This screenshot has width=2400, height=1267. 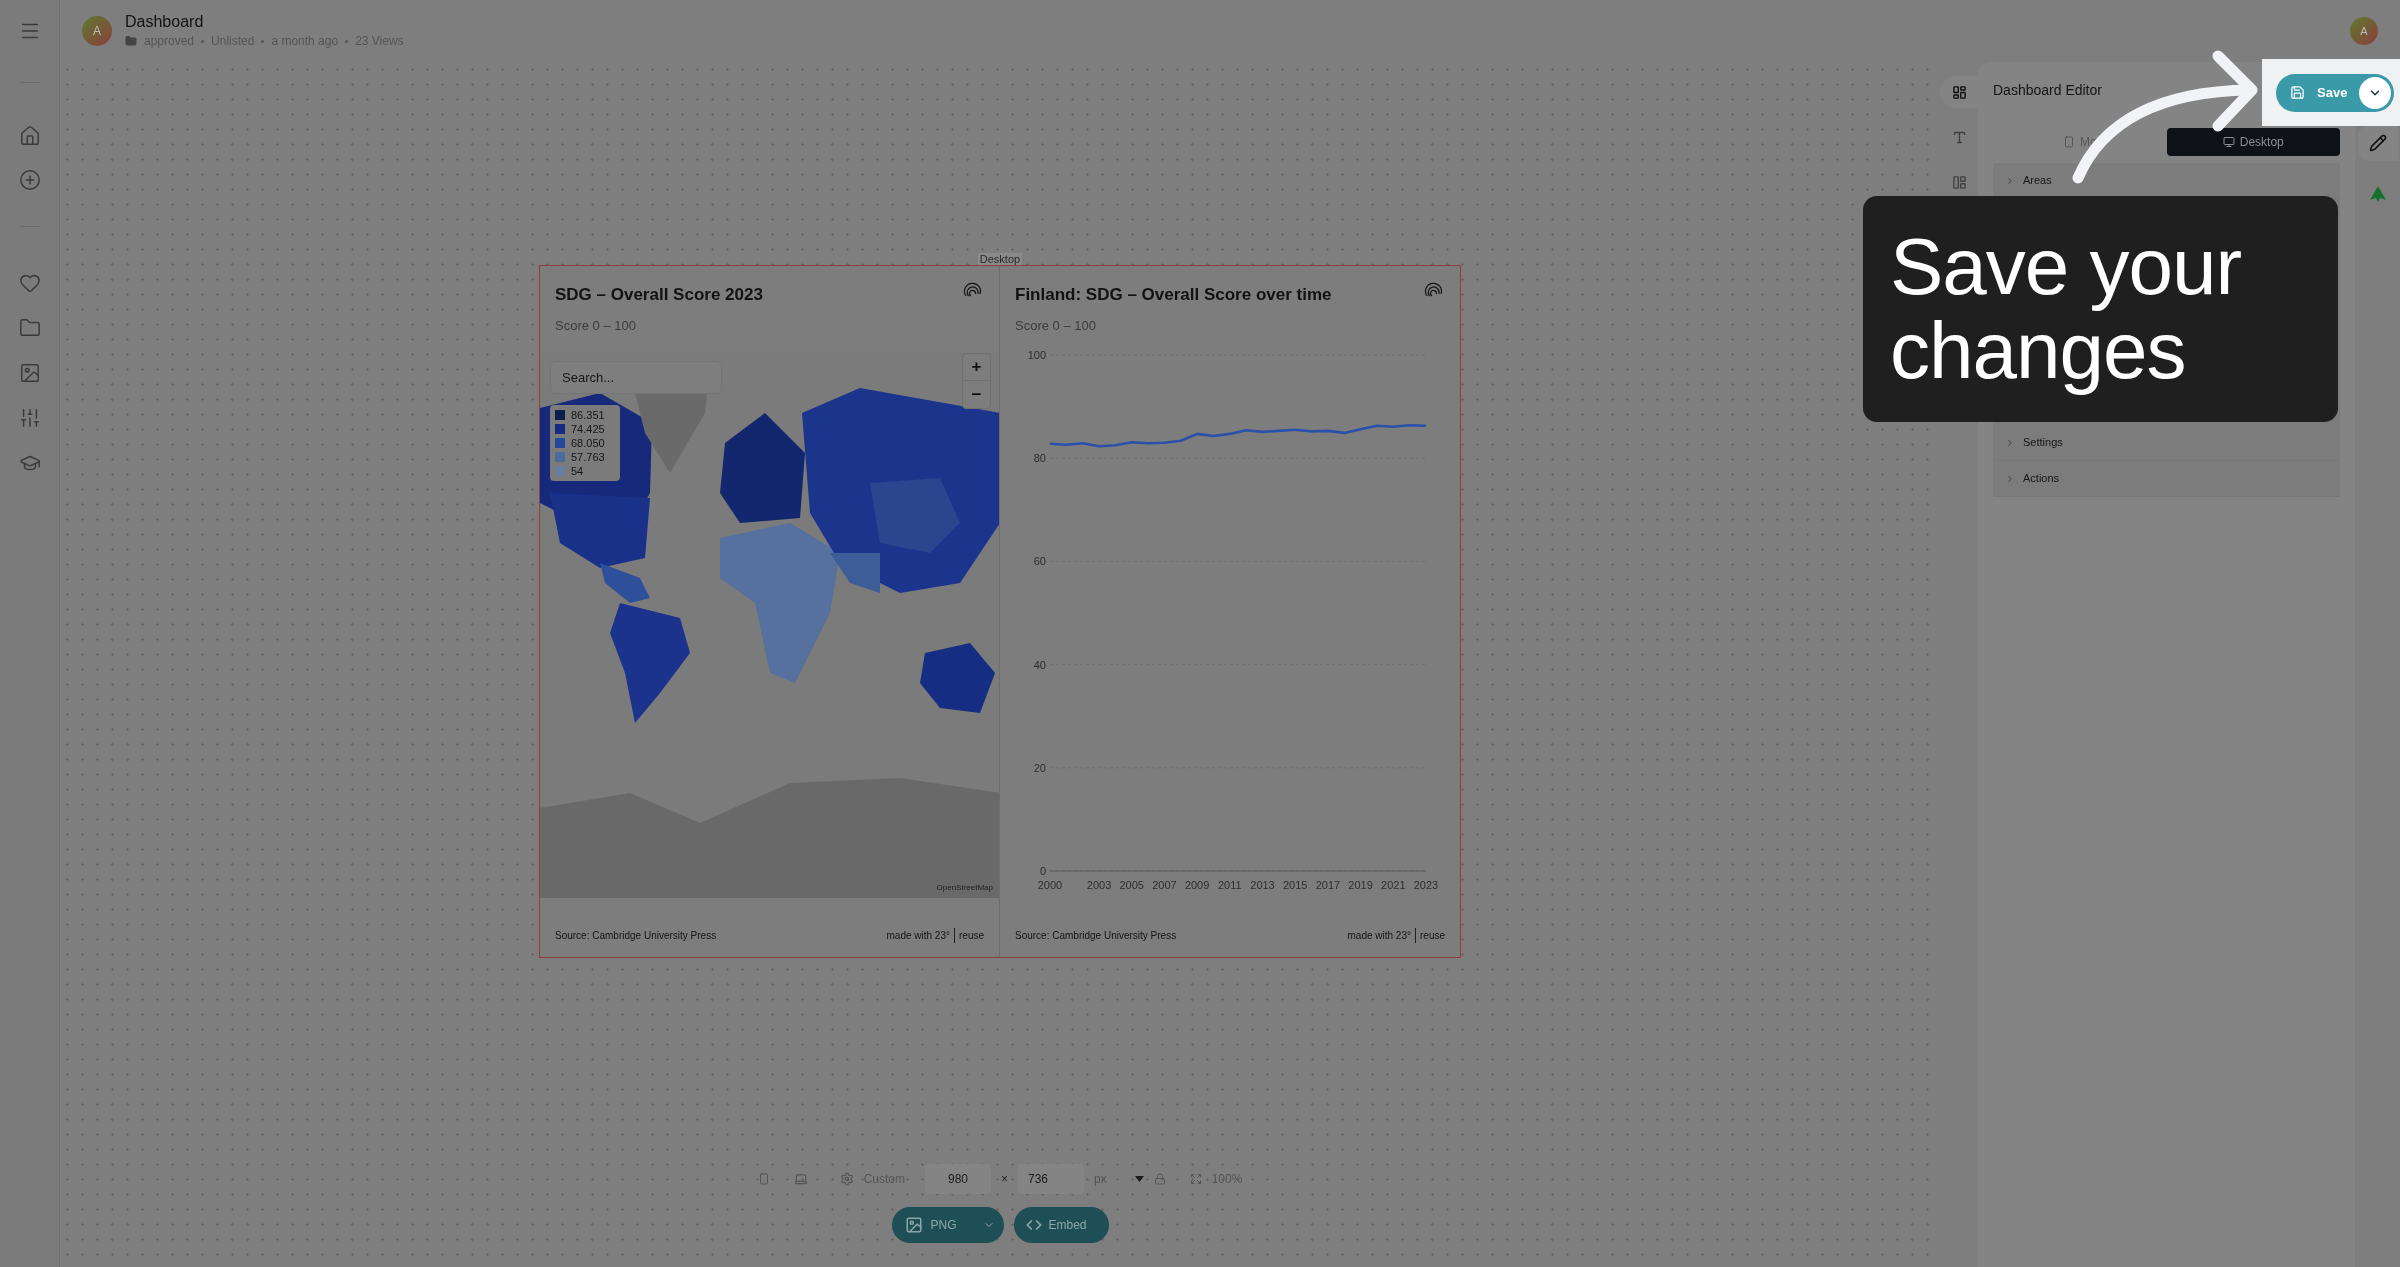 I want to click on avatar: A, so click(x=97, y=31).